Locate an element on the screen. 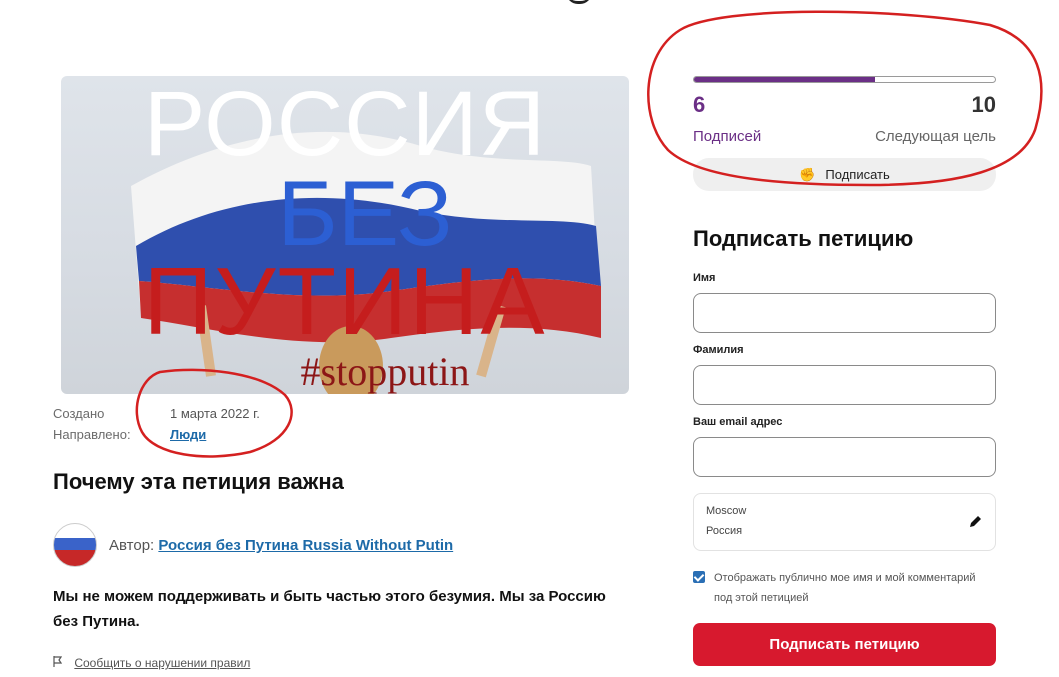 The image size is (1059, 677). sign-button-small: ✊ Подписать is located at coordinates (844, 174).